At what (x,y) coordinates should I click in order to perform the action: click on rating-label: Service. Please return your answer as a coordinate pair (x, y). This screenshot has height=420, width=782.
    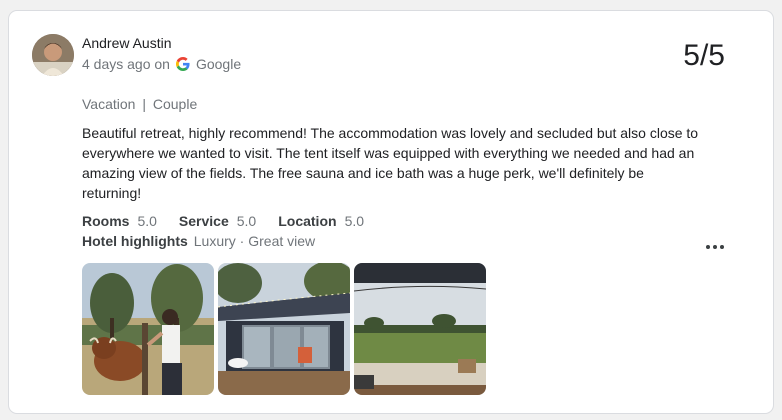
    Looking at the image, I should click on (203, 221).